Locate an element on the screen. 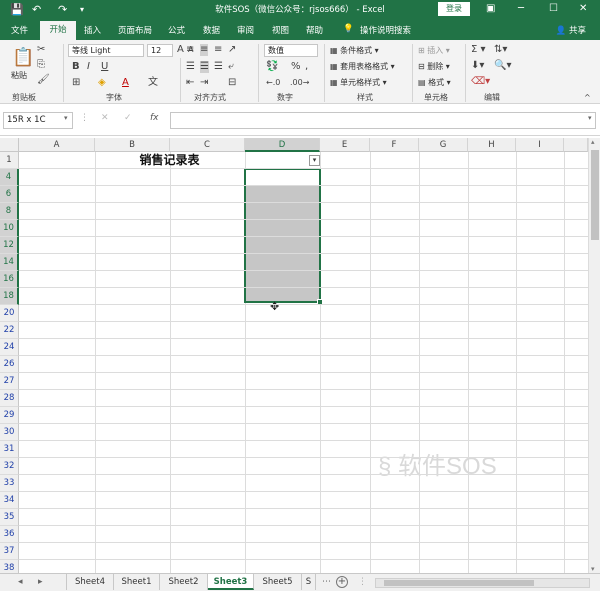  merge-center-icon: ⊟ is located at coordinates (232, 83).